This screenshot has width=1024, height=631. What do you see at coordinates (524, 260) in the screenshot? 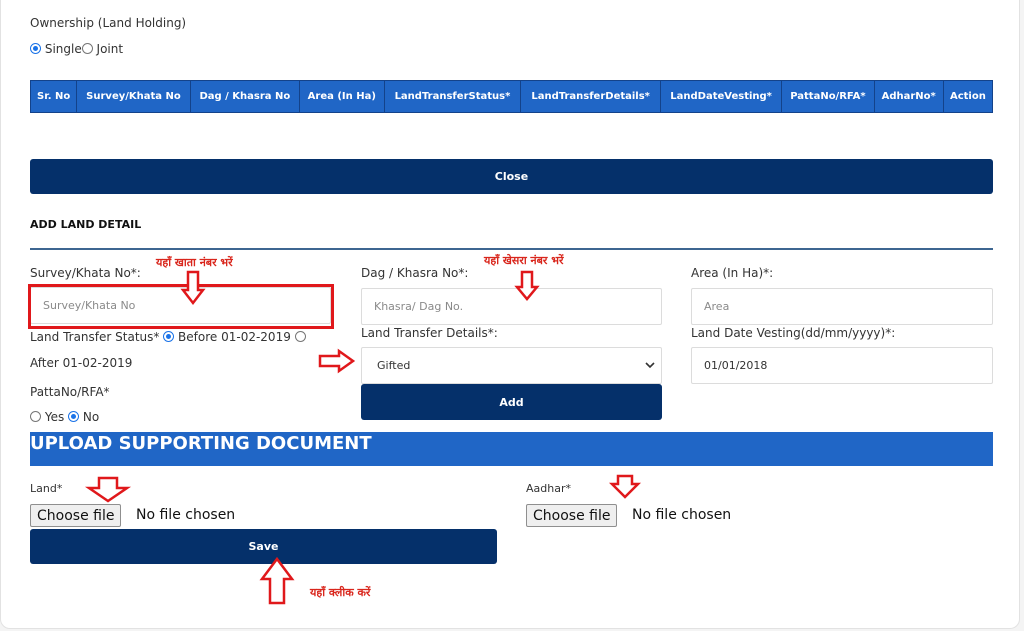
I see `khasra-hint-annotation: यहाँ खेसरा नंबर भरें` at bounding box center [524, 260].